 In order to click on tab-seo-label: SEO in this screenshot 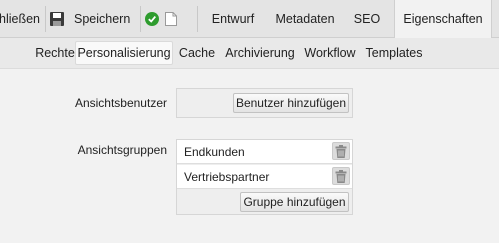, I will do `click(367, 18)`.